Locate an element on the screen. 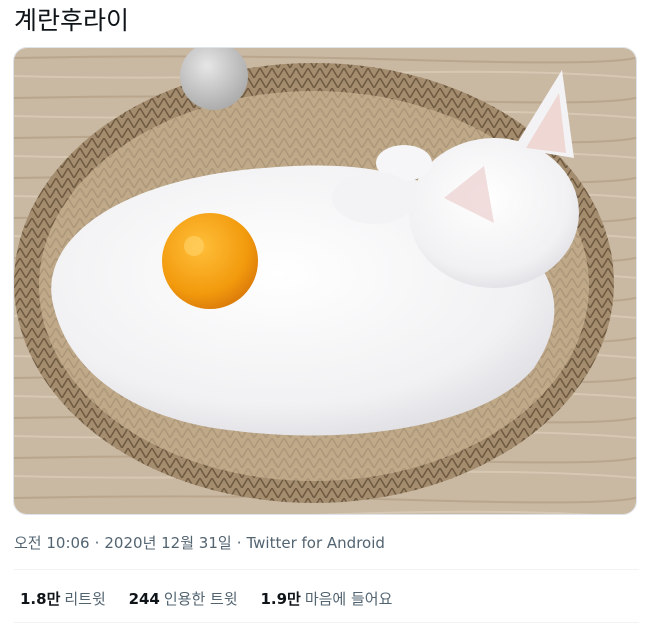 This screenshot has width=651, height=624. quote-tweets-label: 인용한 트윗 is located at coordinates (200, 599).